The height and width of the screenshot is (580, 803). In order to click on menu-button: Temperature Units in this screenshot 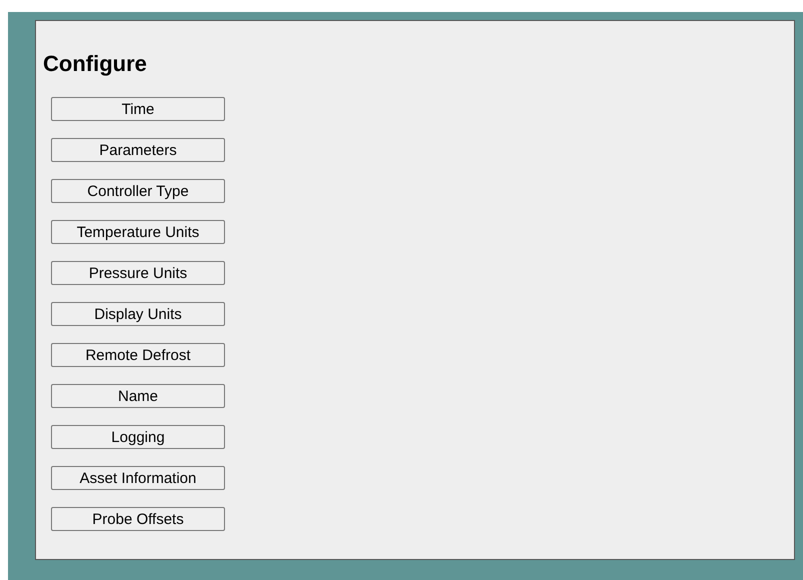, I will do `click(138, 232)`.